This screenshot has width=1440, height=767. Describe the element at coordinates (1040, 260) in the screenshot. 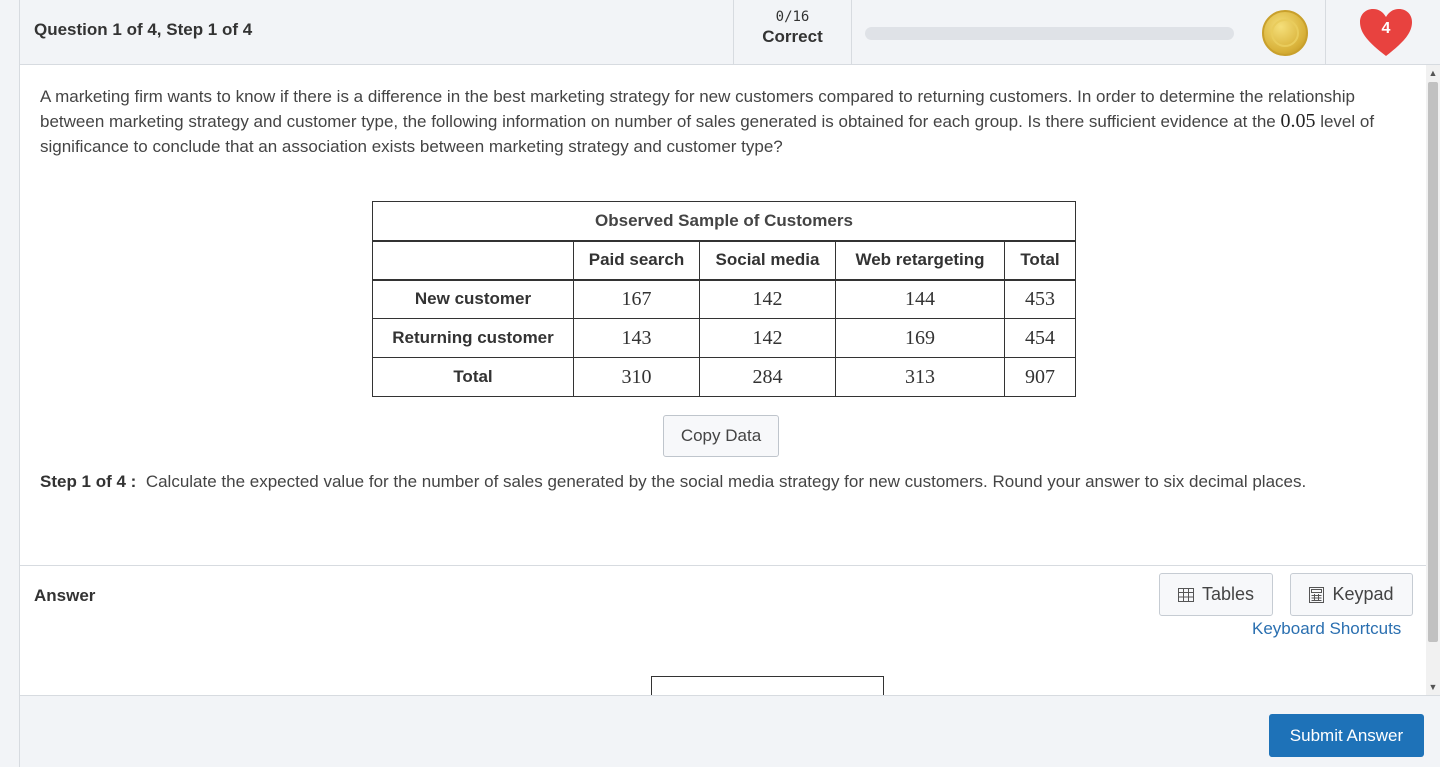

I see `table-header-total: Total` at that location.